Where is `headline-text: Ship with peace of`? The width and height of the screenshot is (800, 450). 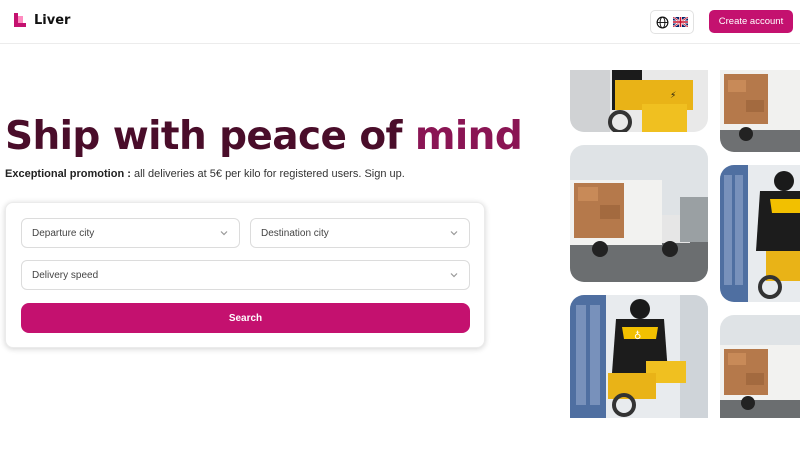 headline-text: Ship with peace of is located at coordinates (210, 136).